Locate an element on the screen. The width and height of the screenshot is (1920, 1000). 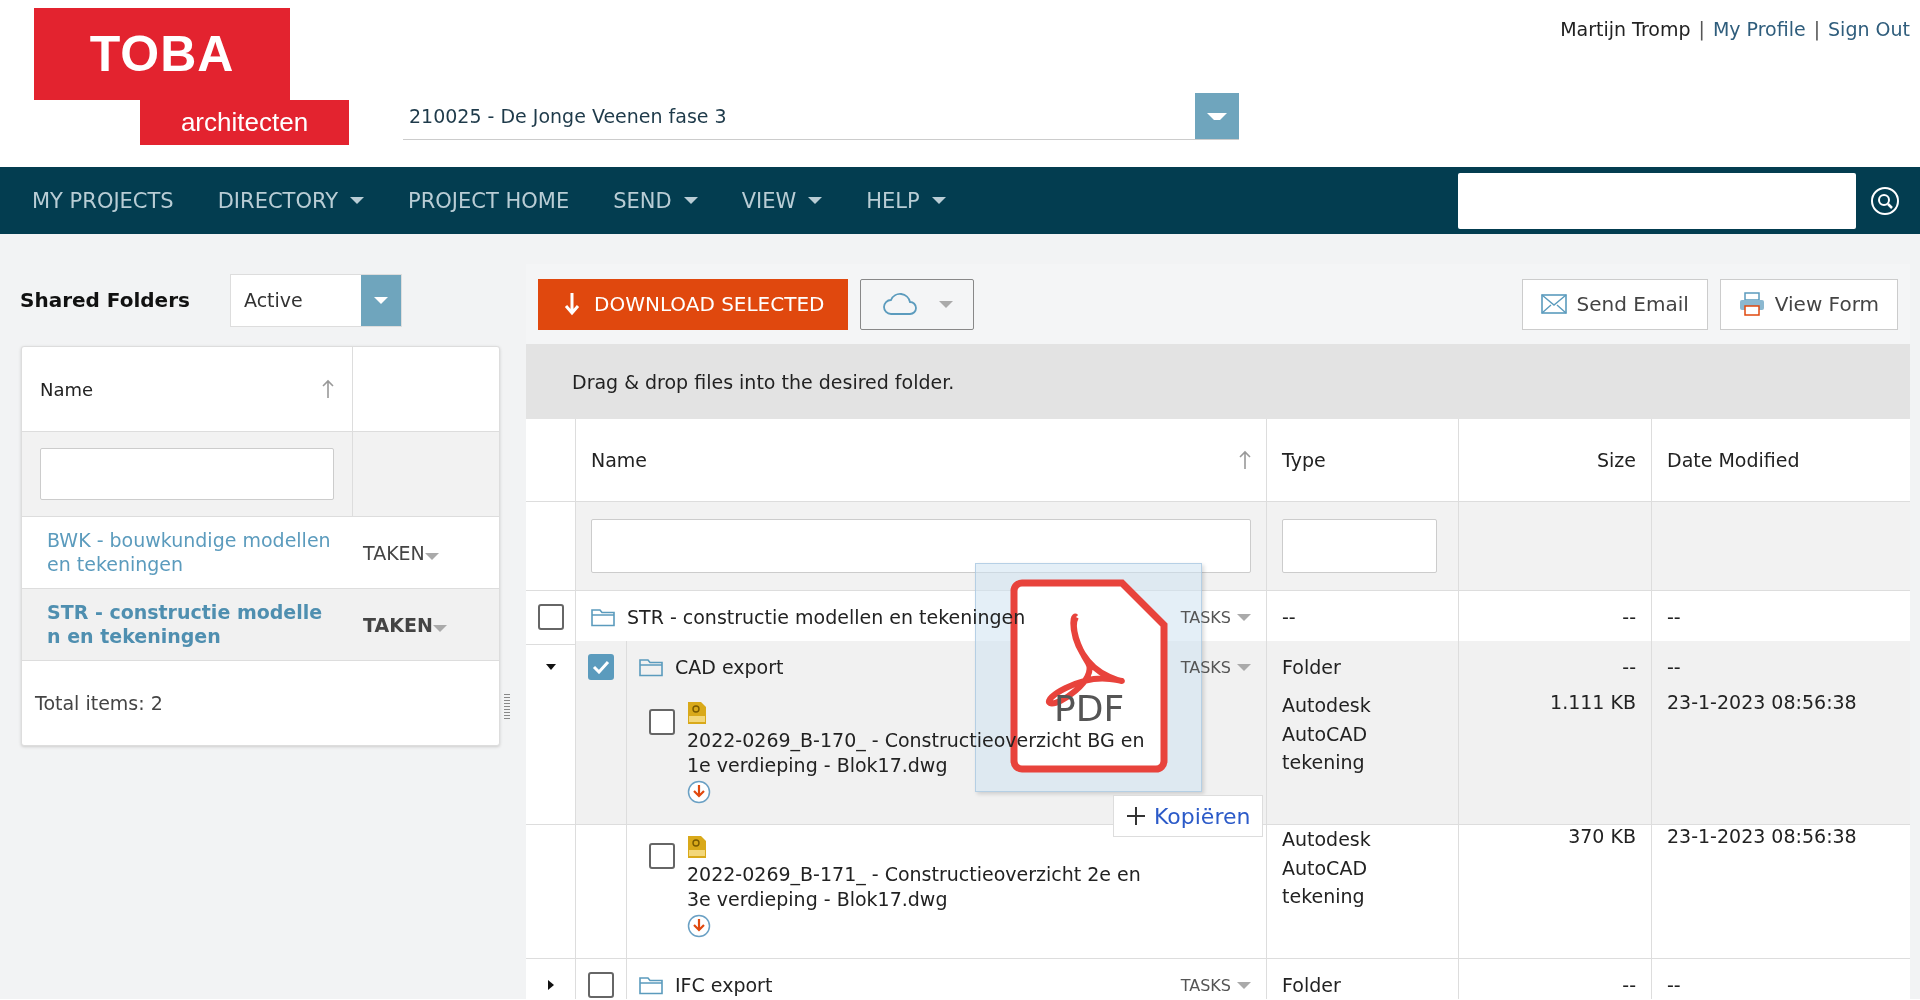
download-button: DOWNLOAD SELECTED is located at coordinates (693, 304).